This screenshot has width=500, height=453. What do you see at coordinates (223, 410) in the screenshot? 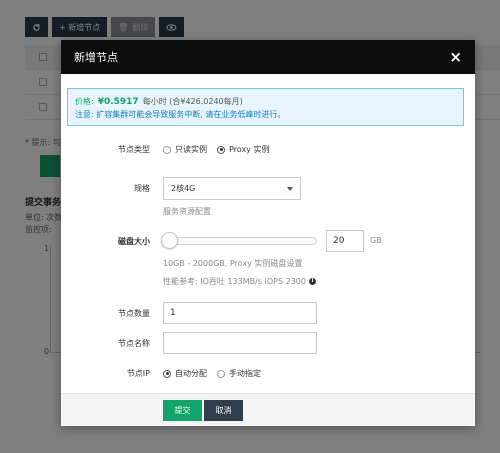
I see `cancel-button: 取消` at bounding box center [223, 410].